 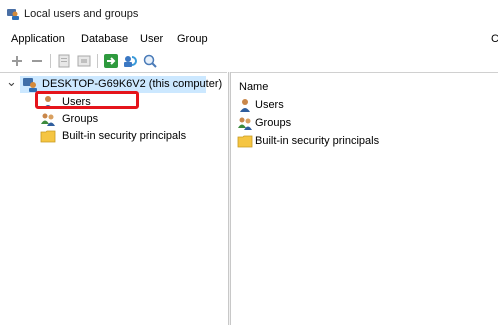 I want to click on user-icon, so click(x=245, y=105).